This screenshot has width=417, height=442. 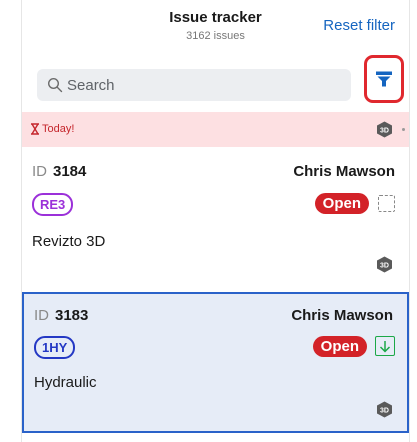 I want to click on id-value: 3184, so click(x=70, y=171).